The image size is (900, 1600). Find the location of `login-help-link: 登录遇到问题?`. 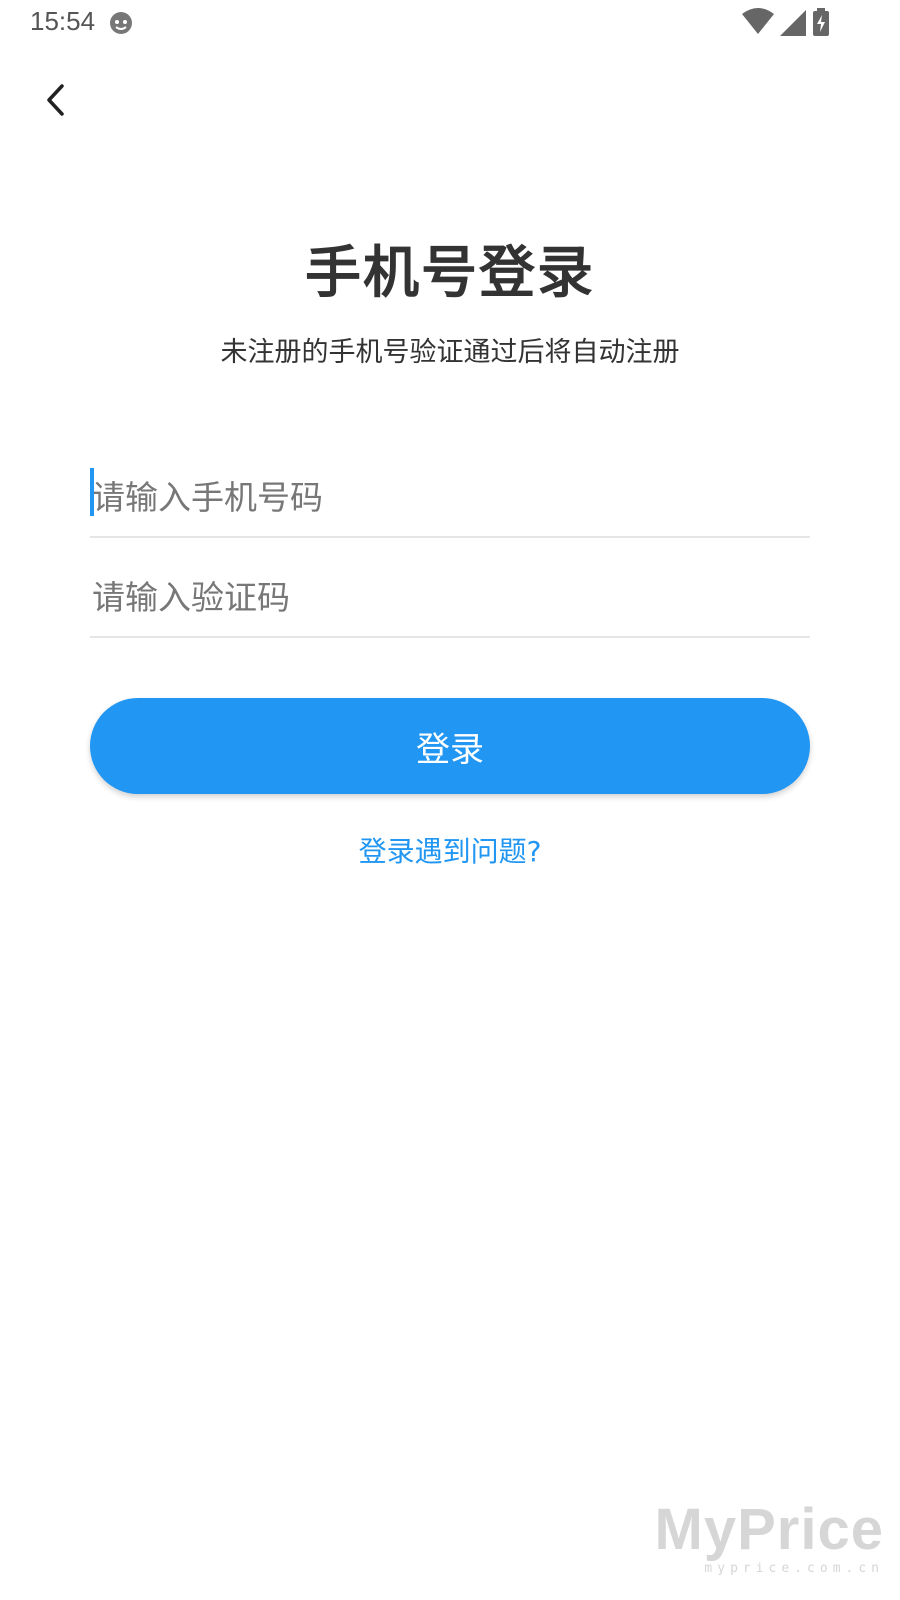

login-help-link: 登录遇到问题? is located at coordinates (450, 850).